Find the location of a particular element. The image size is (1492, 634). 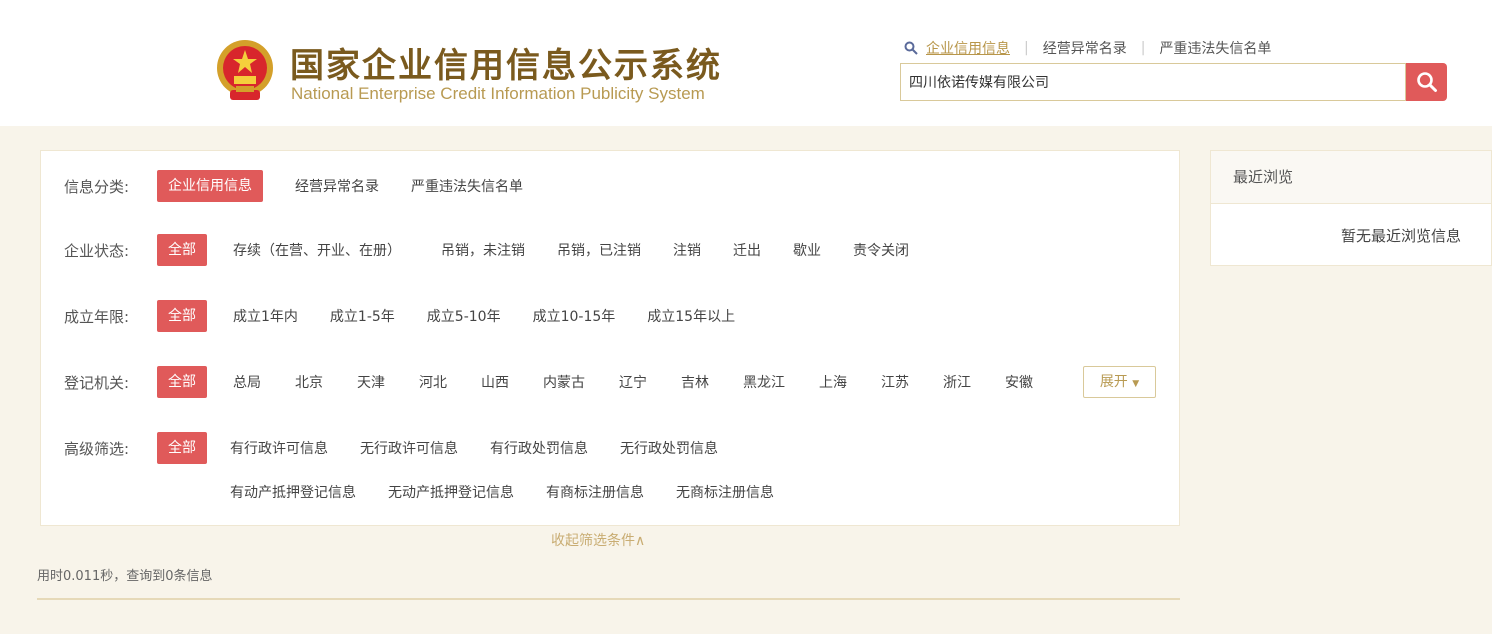

filter-option: 成立1年内 is located at coordinates (265, 316).